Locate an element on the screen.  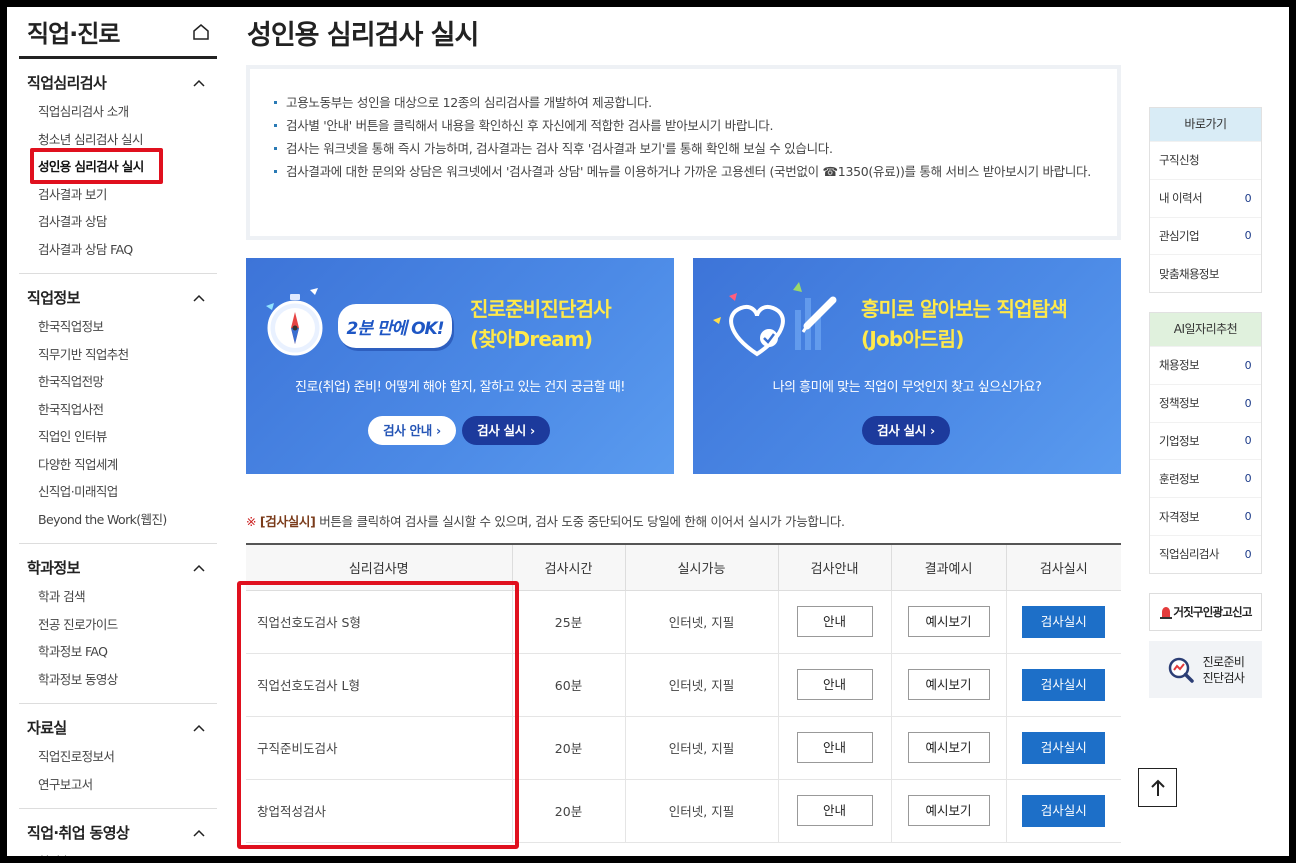
ai-link-policy: 정책정보 0 is located at coordinates (1205, 402).